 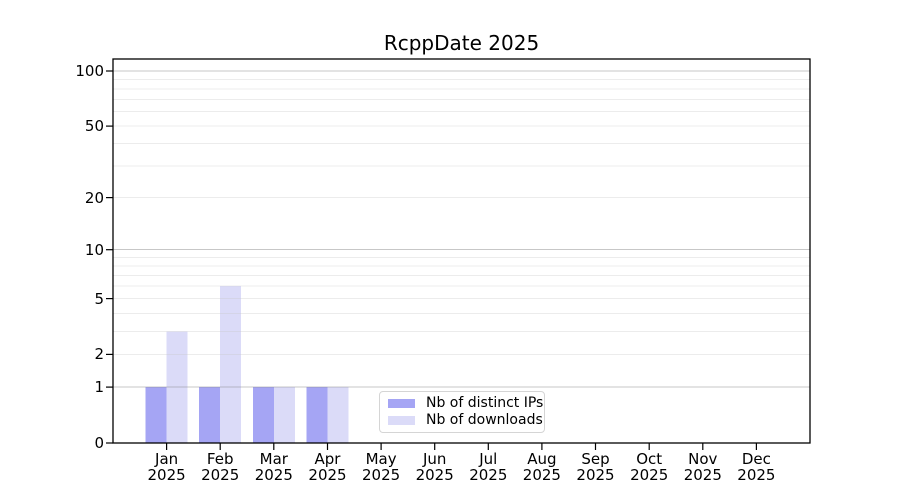 I want to click on x-tick-label: Nov 2025, so click(x=702, y=467).